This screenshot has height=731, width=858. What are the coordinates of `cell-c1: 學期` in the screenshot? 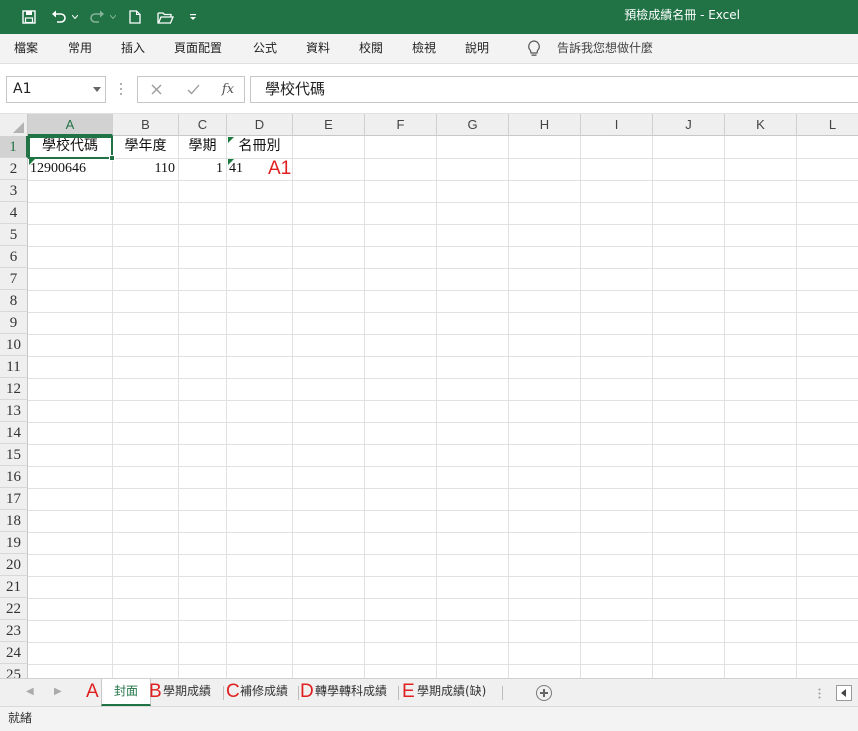 It's located at (202, 147).